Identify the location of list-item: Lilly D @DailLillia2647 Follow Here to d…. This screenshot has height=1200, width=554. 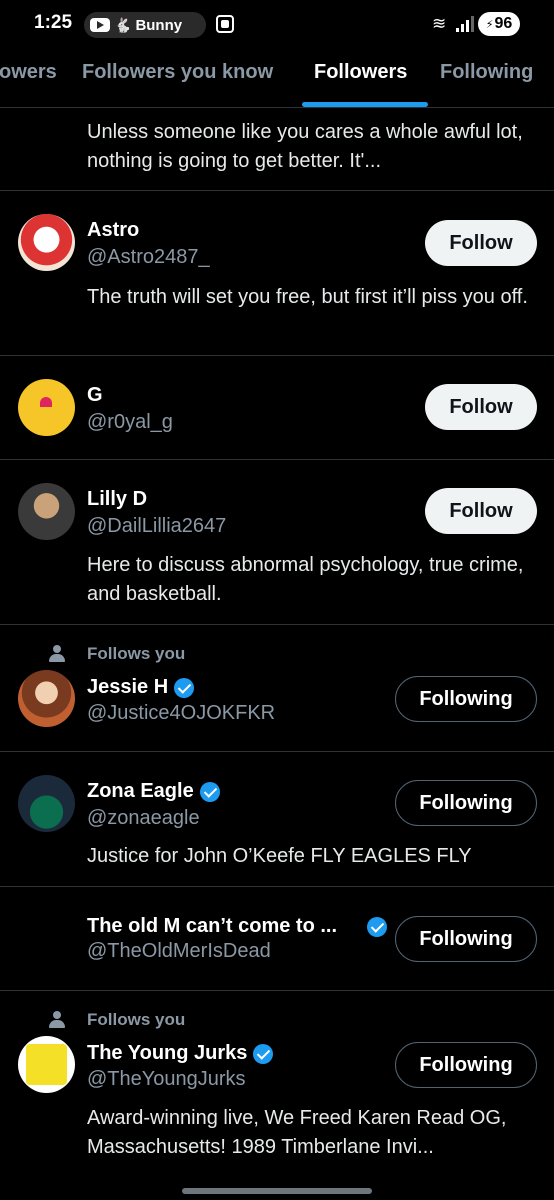
(277, 542).